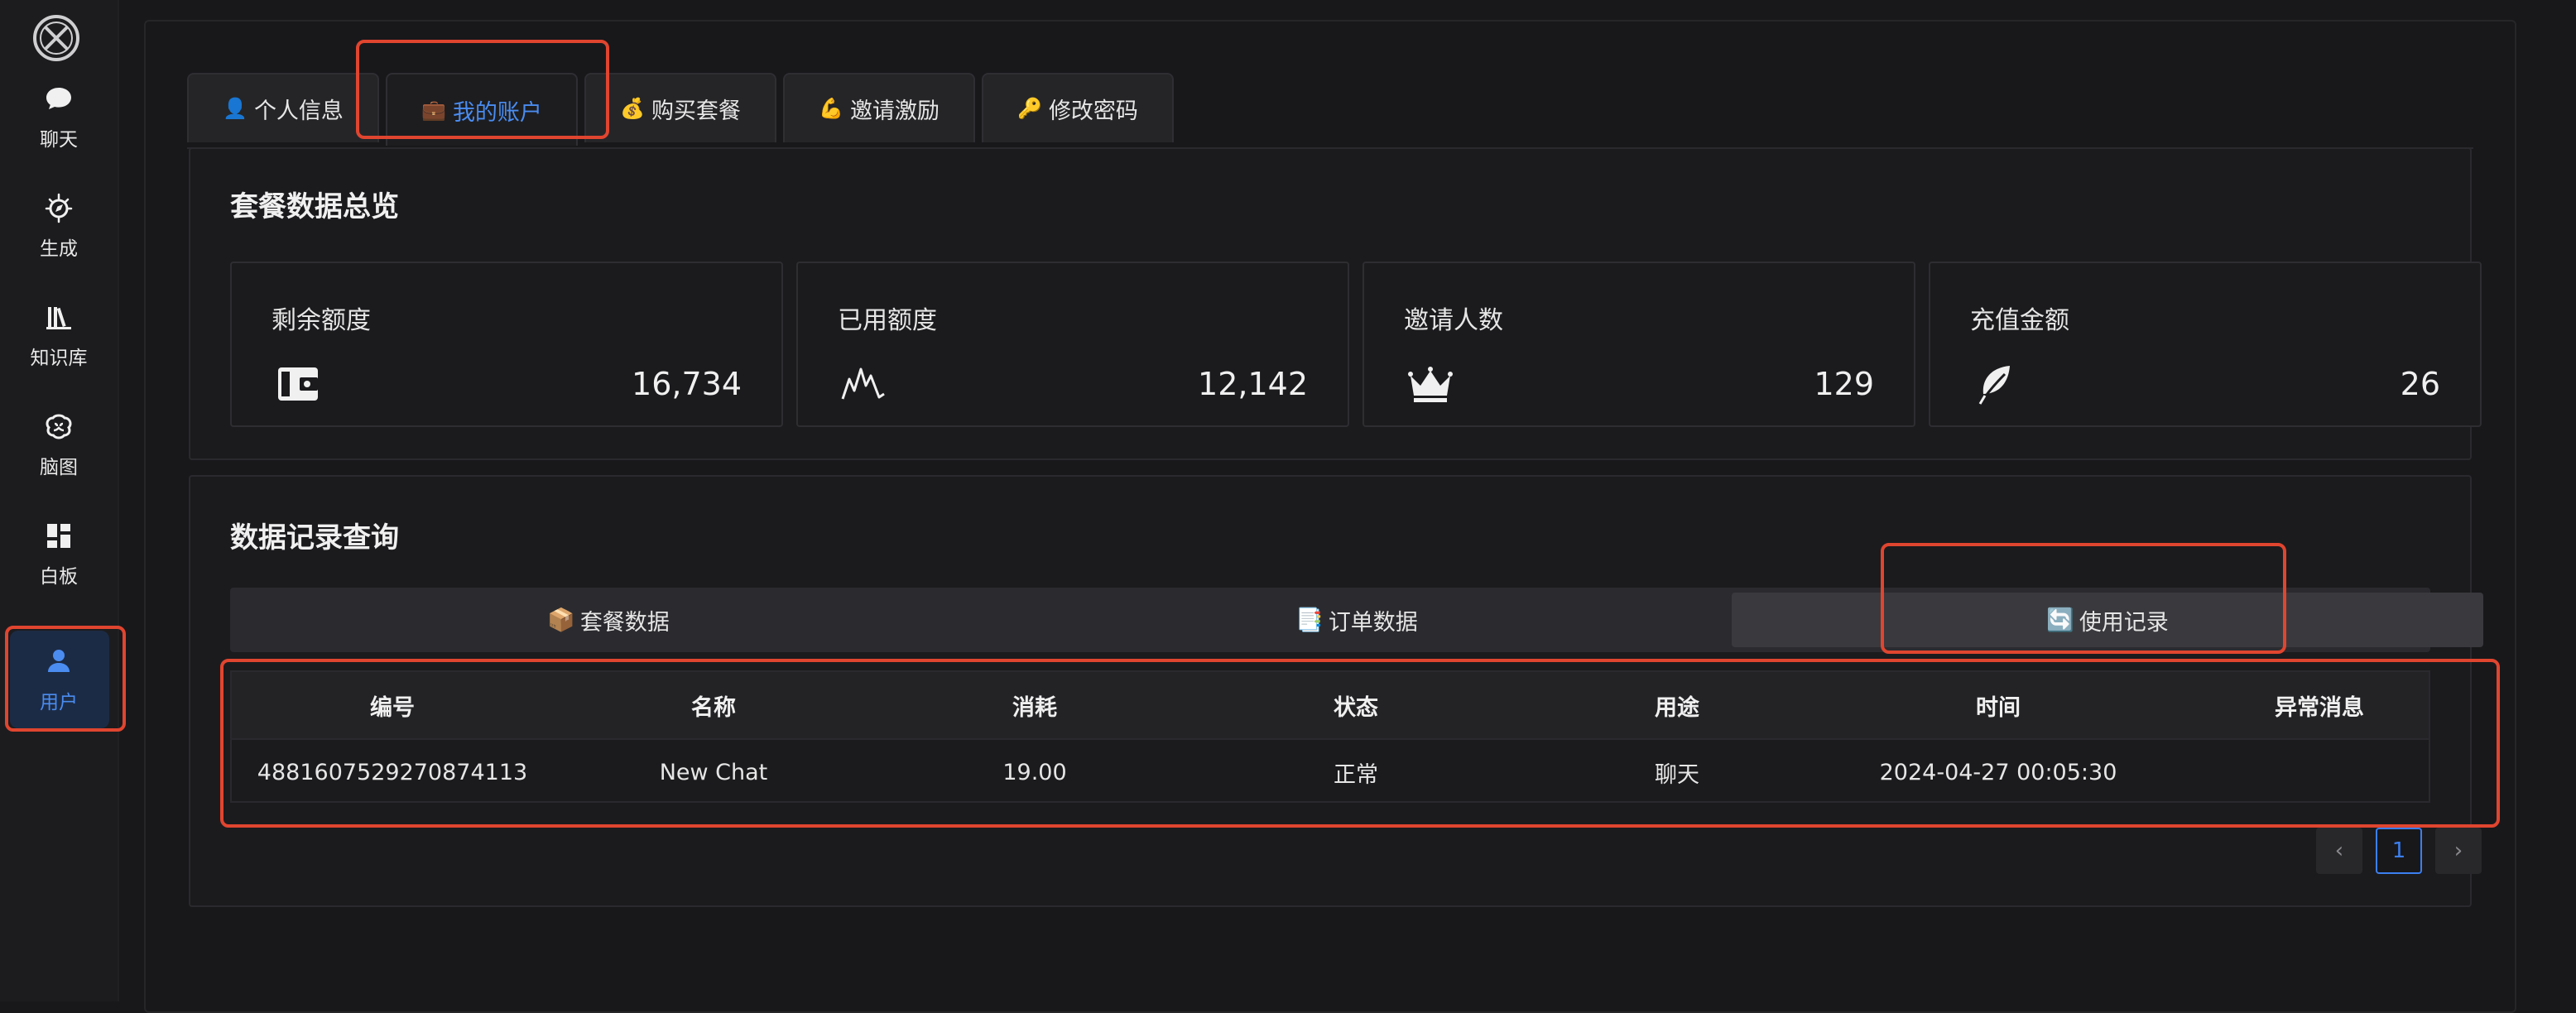 The image size is (2576, 1013). I want to click on money-bag-icon: 💰, so click(632, 108).